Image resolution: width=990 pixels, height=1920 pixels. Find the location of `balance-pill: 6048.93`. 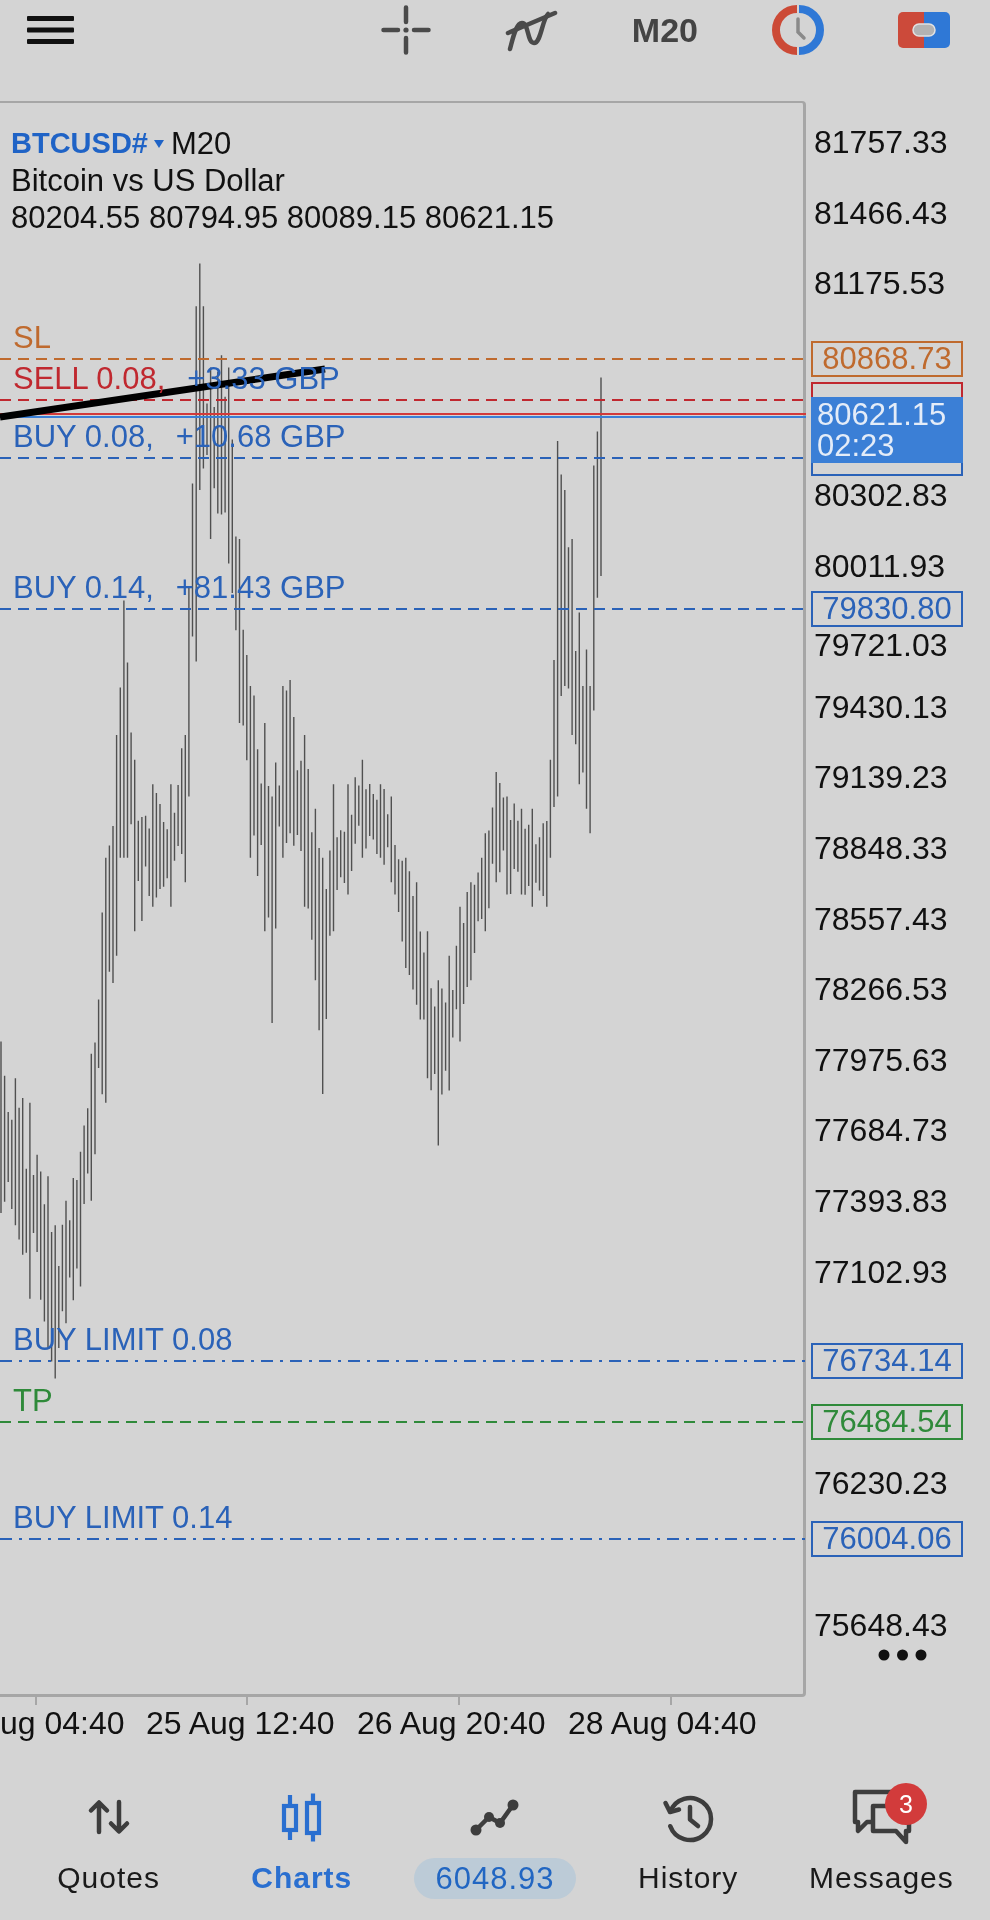

balance-pill: 6048.93 is located at coordinates (495, 1878).